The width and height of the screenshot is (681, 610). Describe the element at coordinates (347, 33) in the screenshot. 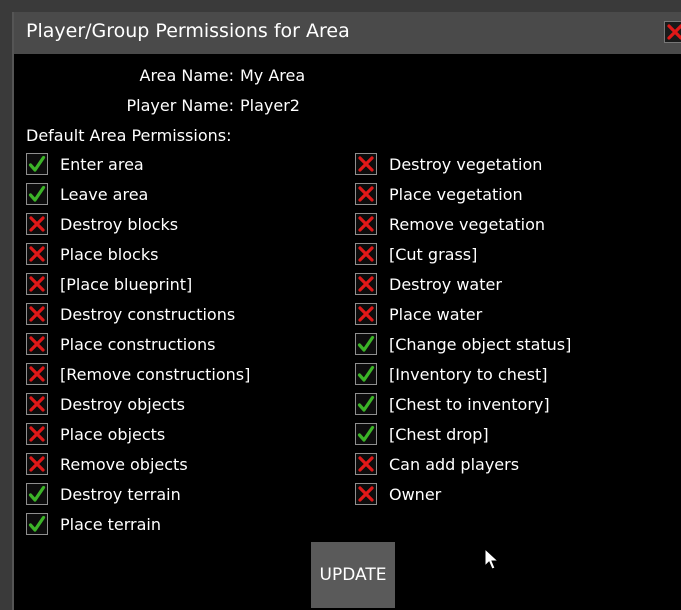

I see `title-bar: Player/Group Permissions for Area` at that location.